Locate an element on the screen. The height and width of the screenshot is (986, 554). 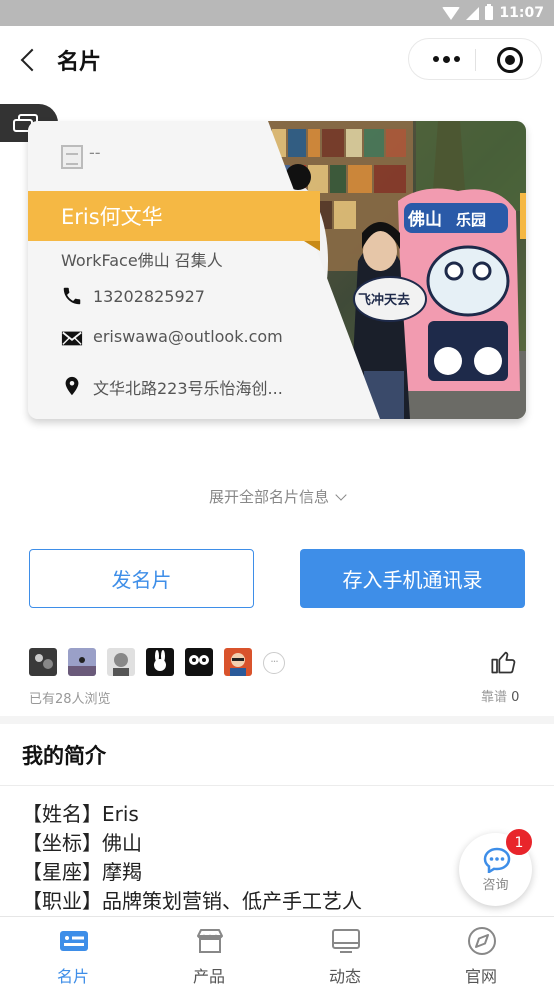
like-count: 0 is located at coordinates (515, 697).